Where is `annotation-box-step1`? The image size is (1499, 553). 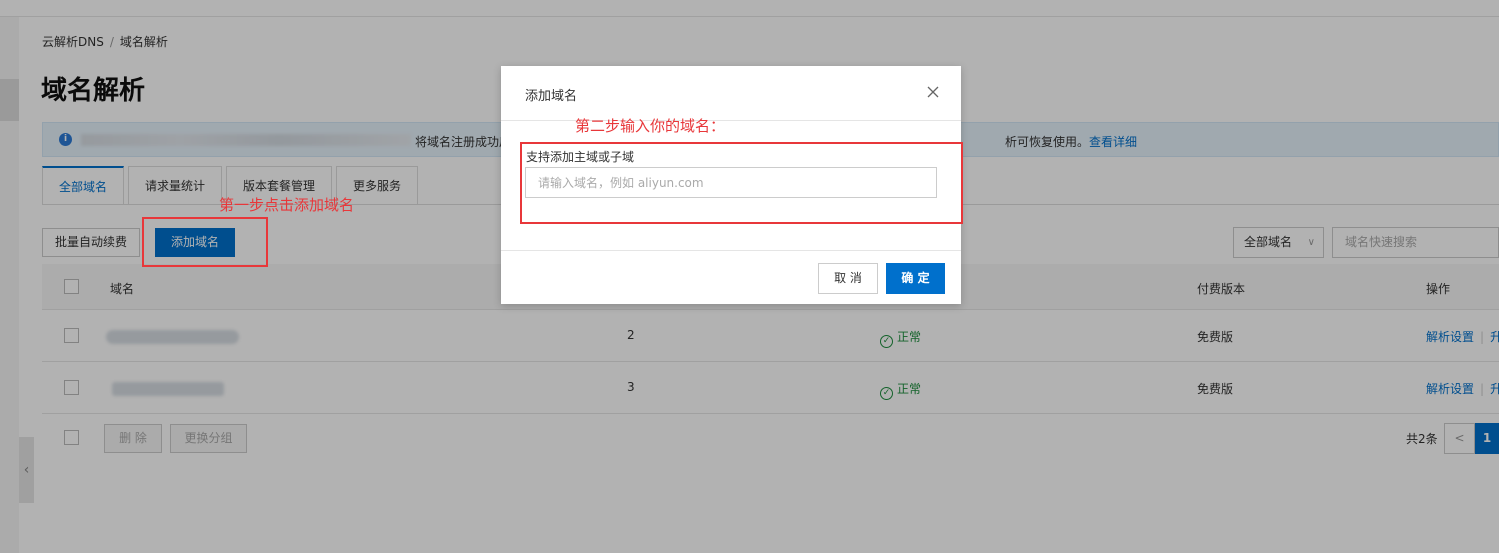 annotation-box-step1 is located at coordinates (205, 242).